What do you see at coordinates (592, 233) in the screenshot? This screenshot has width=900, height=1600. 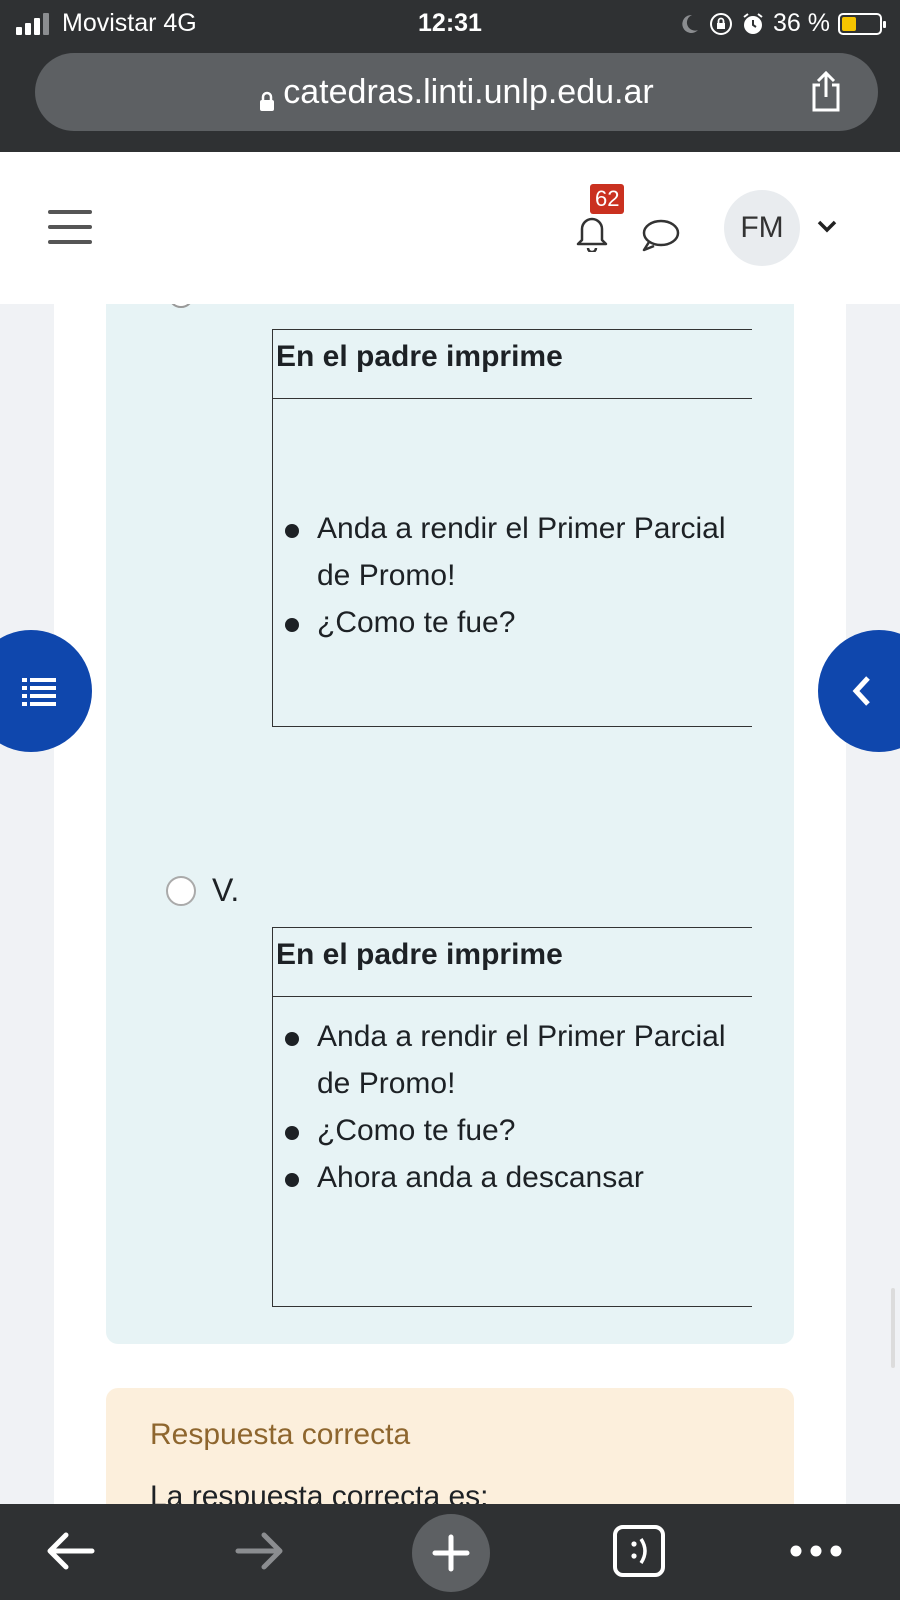 I see `bell-icon` at bounding box center [592, 233].